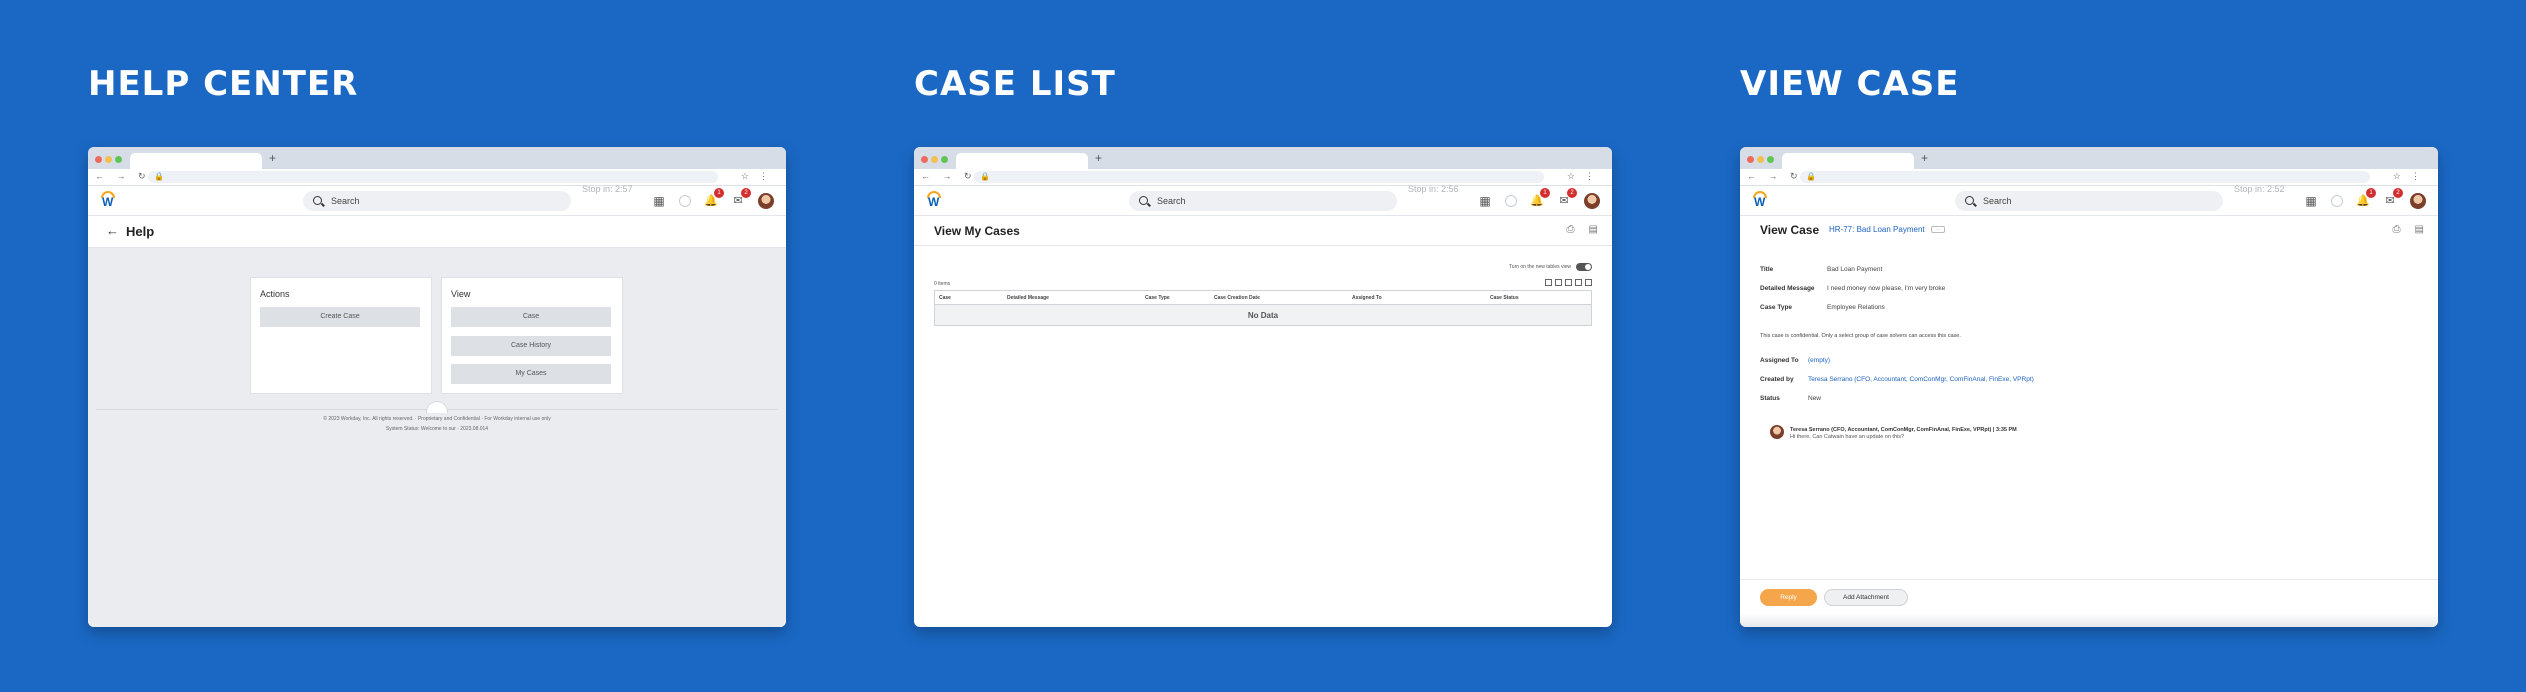 This screenshot has width=2526, height=692. Describe the element at coordinates (1767, 269) in the screenshot. I see `field-label-title: Title` at that location.